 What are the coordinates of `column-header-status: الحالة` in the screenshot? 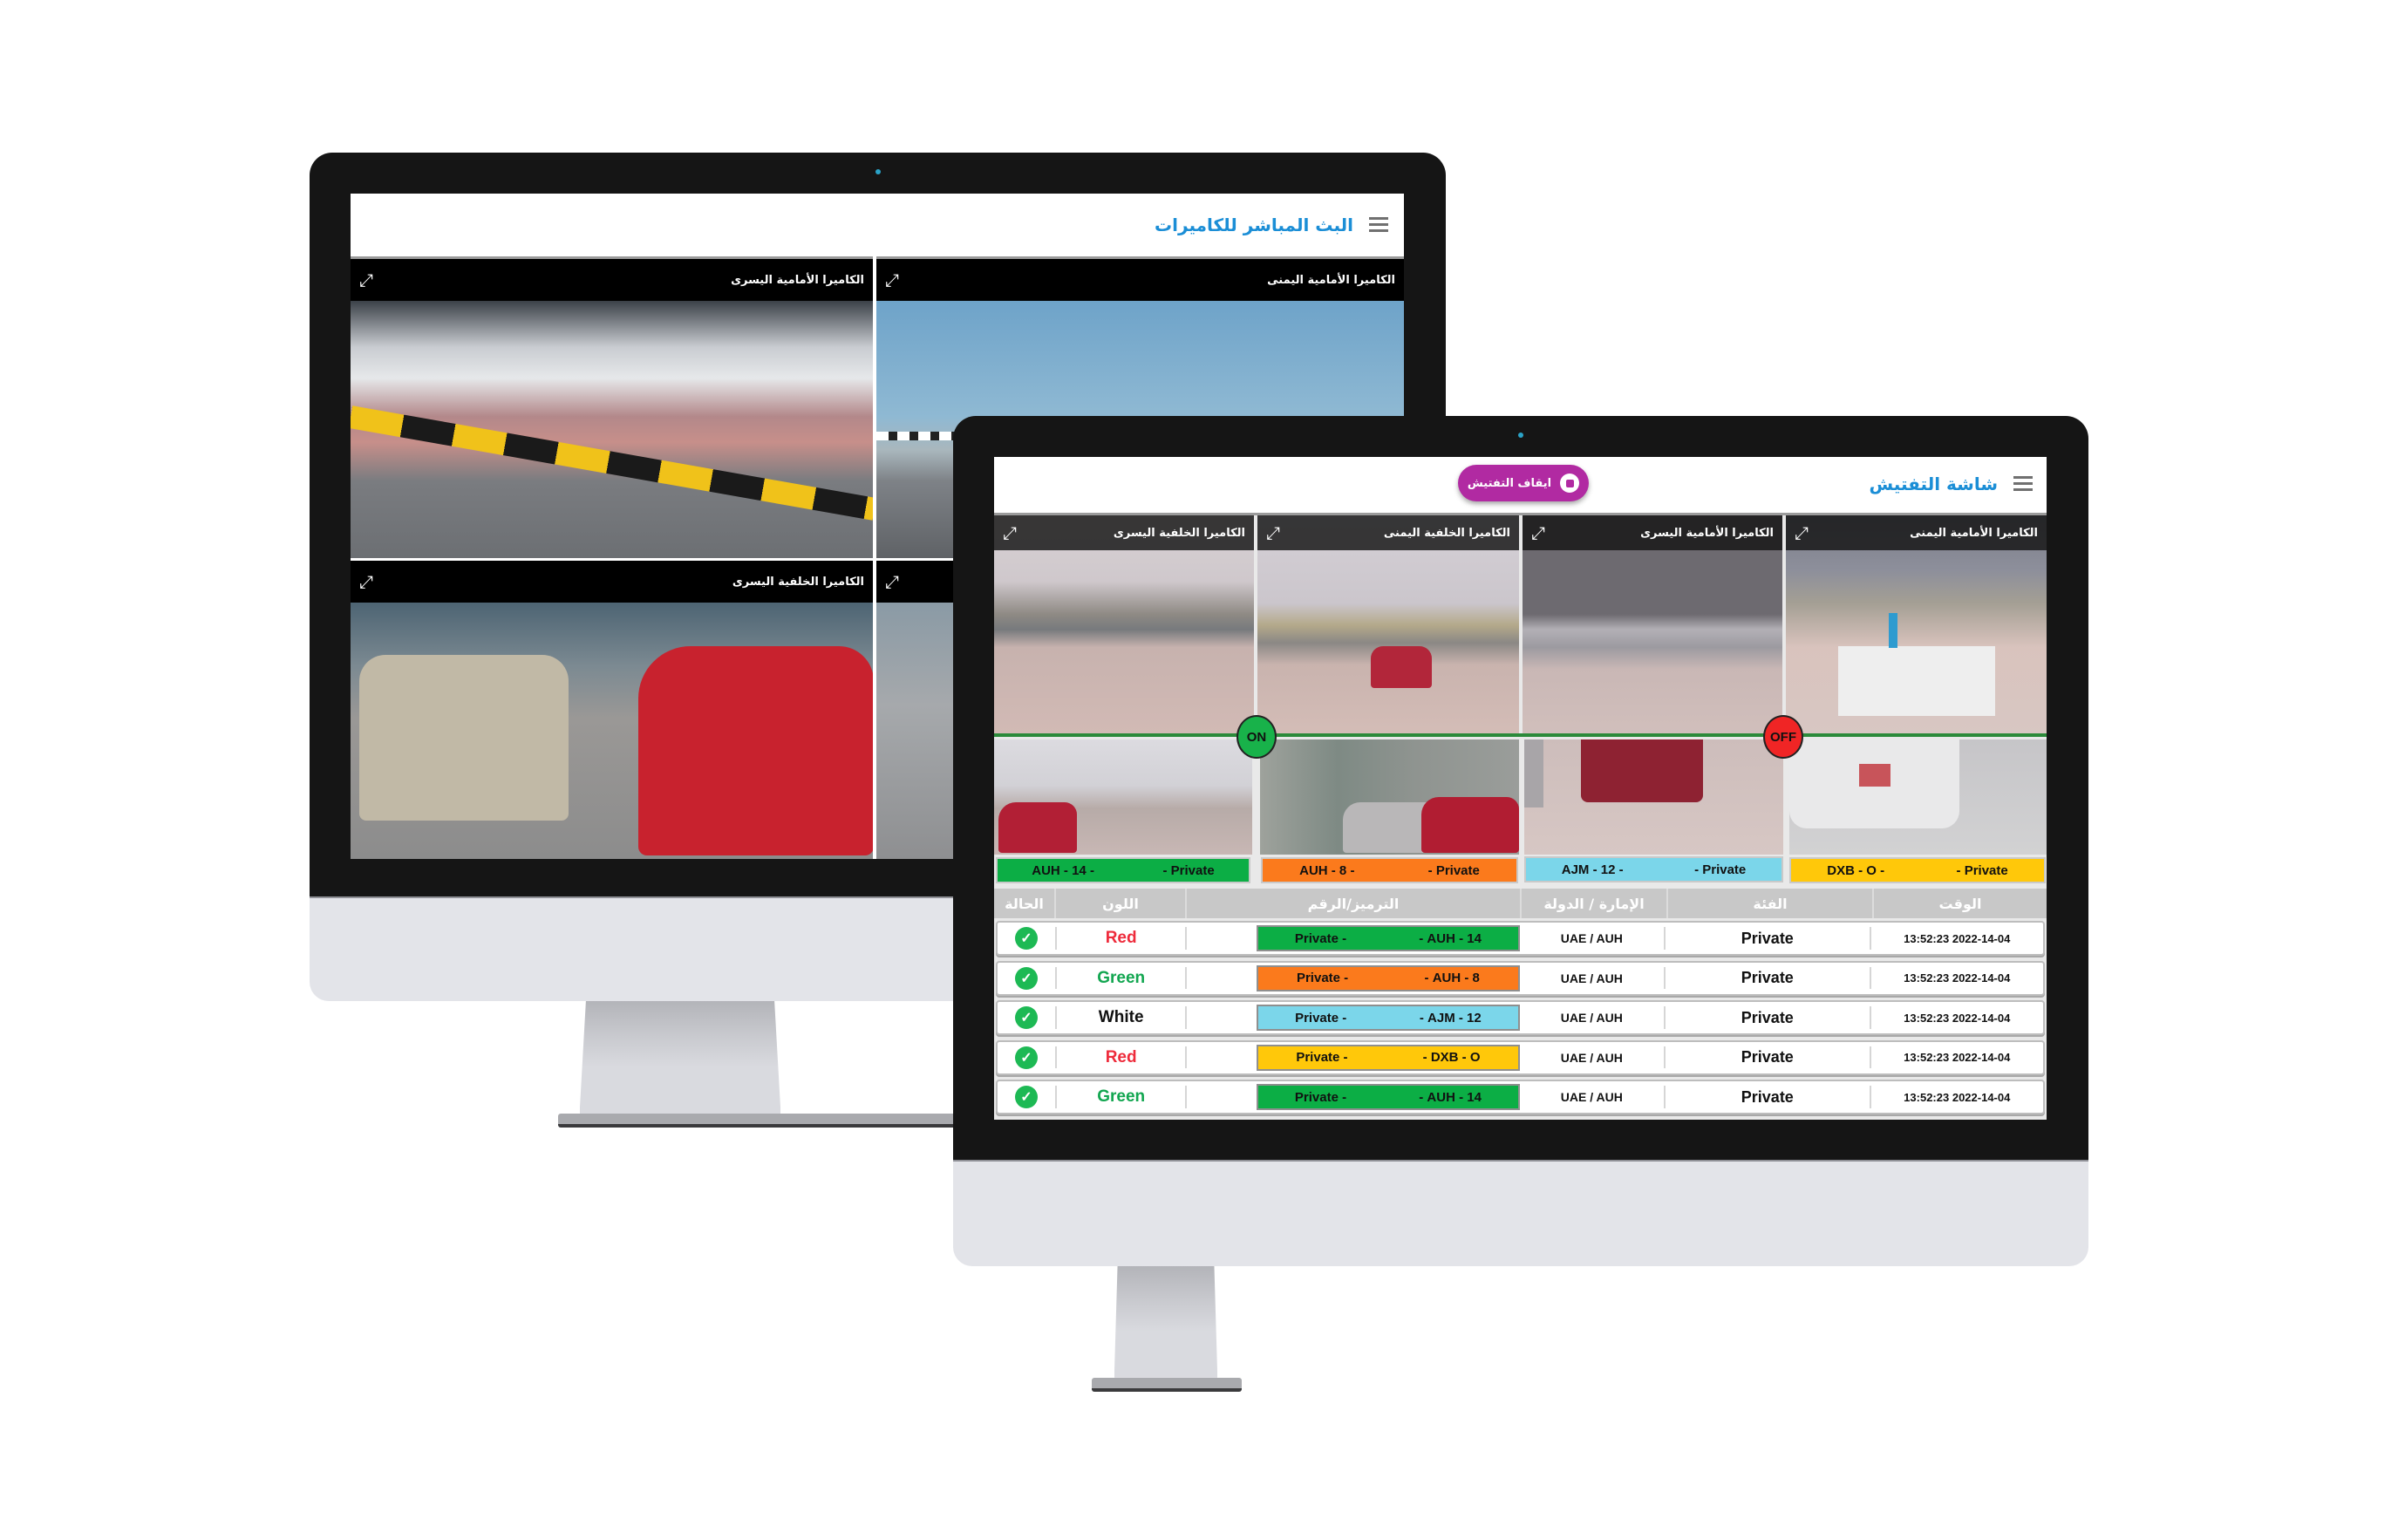 It's located at (1024, 904).